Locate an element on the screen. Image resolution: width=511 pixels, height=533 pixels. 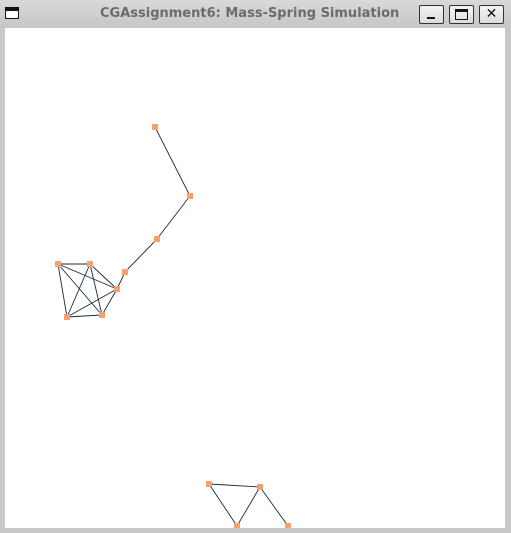
spring-h-i is located at coordinates (84, 316).